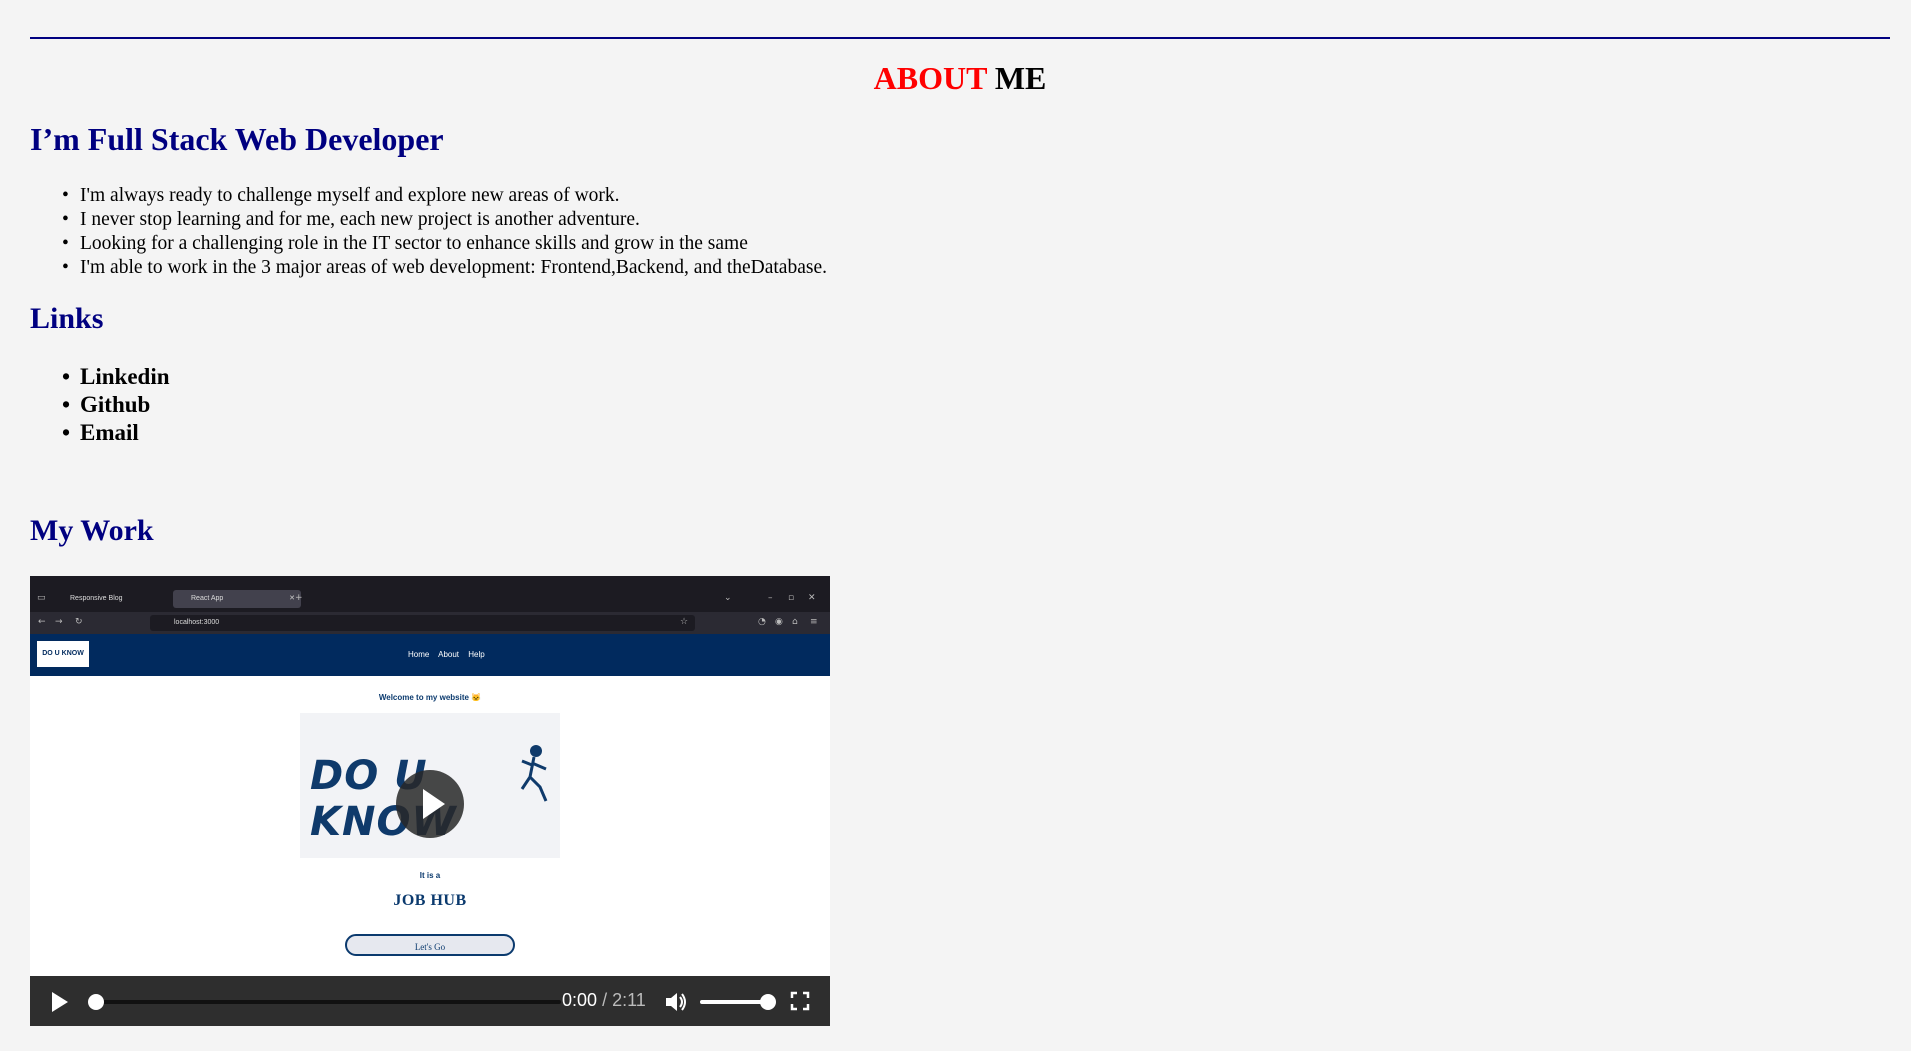 Image resolution: width=1911 pixels, height=1051 pixels. Describe the element at coordinates (42, 622) in the screenshot. I see `back-arrow-icon: ←` at that location.